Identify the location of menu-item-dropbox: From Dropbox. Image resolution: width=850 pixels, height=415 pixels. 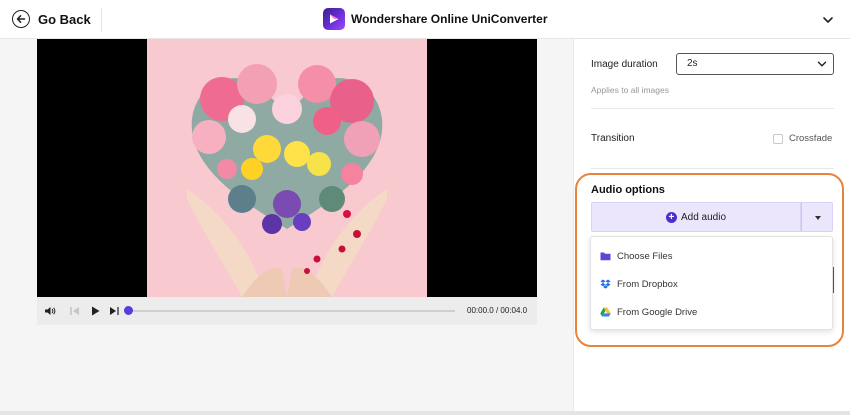
(712, 284).